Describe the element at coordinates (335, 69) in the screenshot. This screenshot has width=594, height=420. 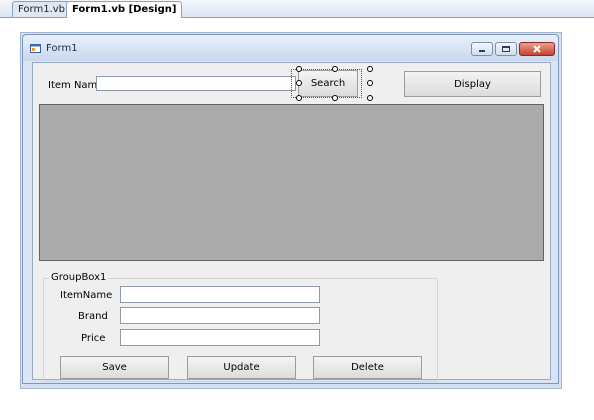
I see `resize-handle-top` at that location.